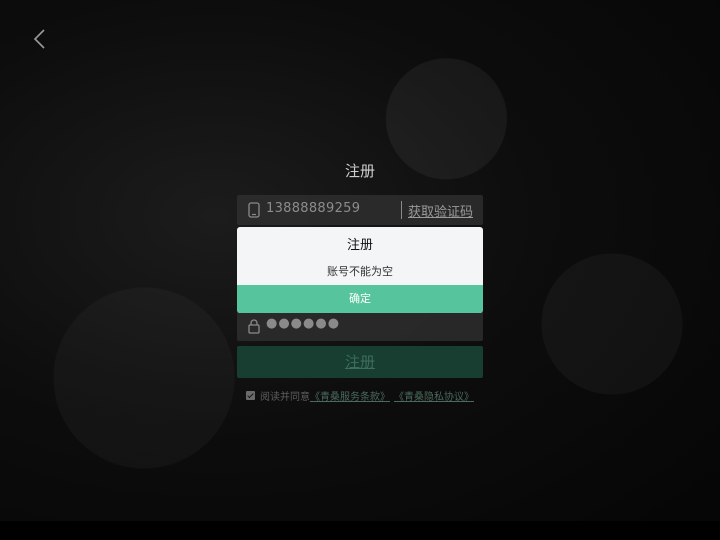 This screenshot has width=720, height=540. I want to click on agree-checkbox, so click(250, 395).